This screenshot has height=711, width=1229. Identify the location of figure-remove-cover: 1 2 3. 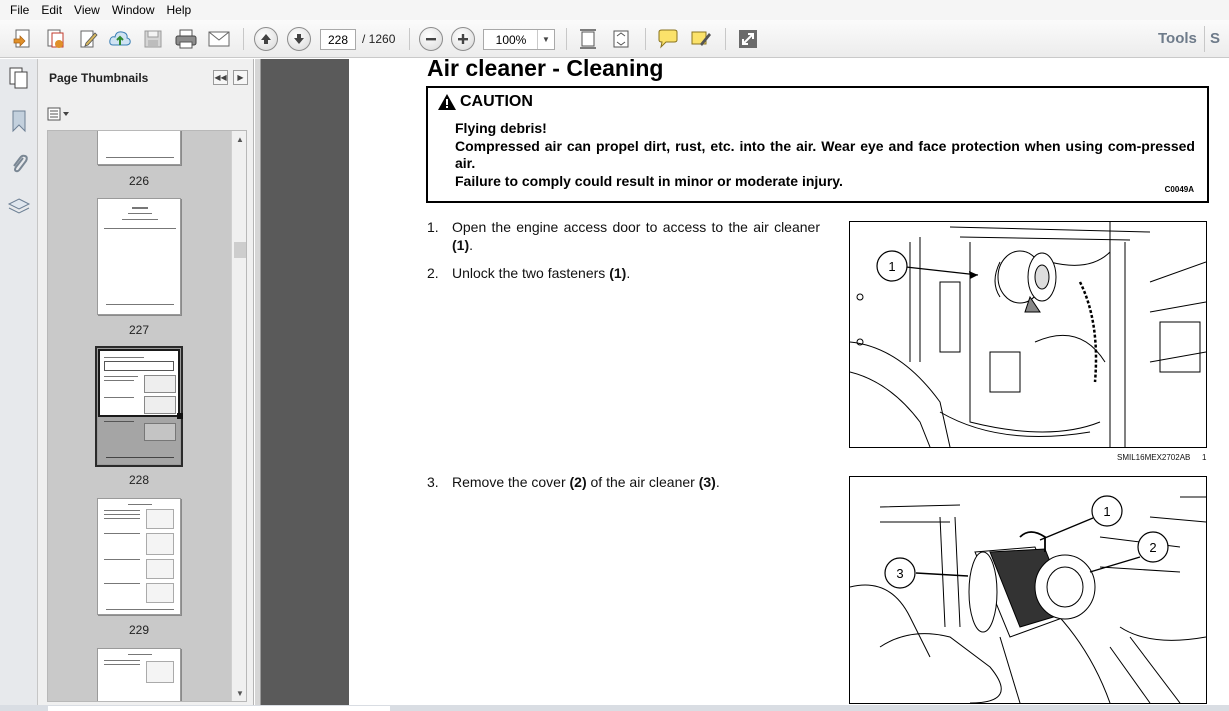
(1028, 590).